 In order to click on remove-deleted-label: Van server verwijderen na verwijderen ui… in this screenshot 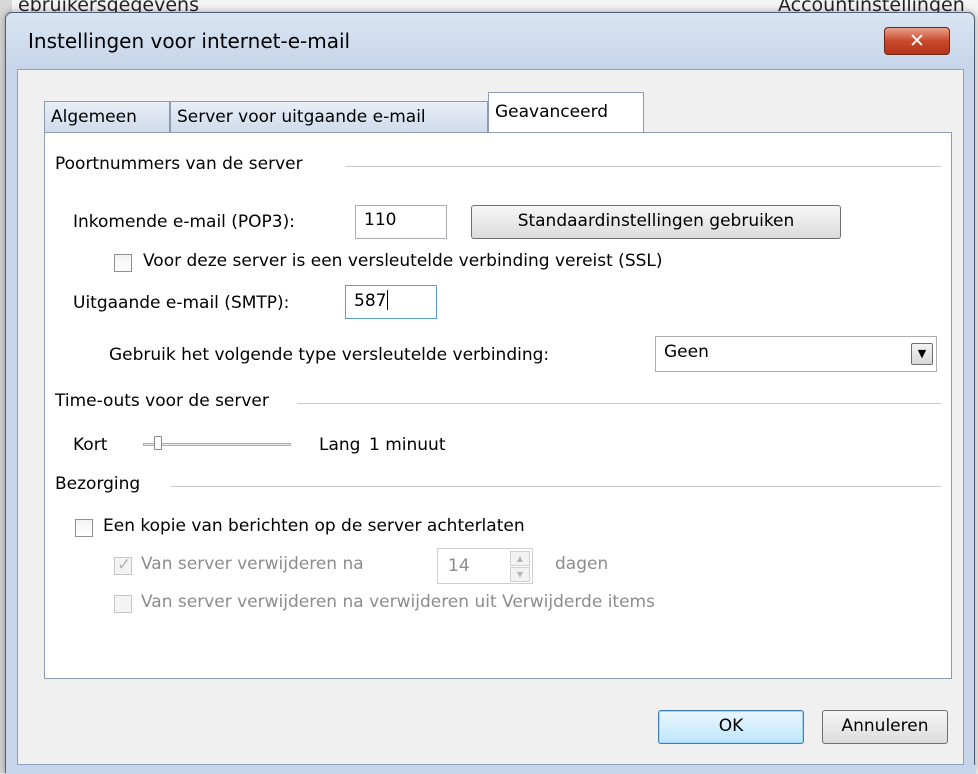, I will do `click(398, 602)`.